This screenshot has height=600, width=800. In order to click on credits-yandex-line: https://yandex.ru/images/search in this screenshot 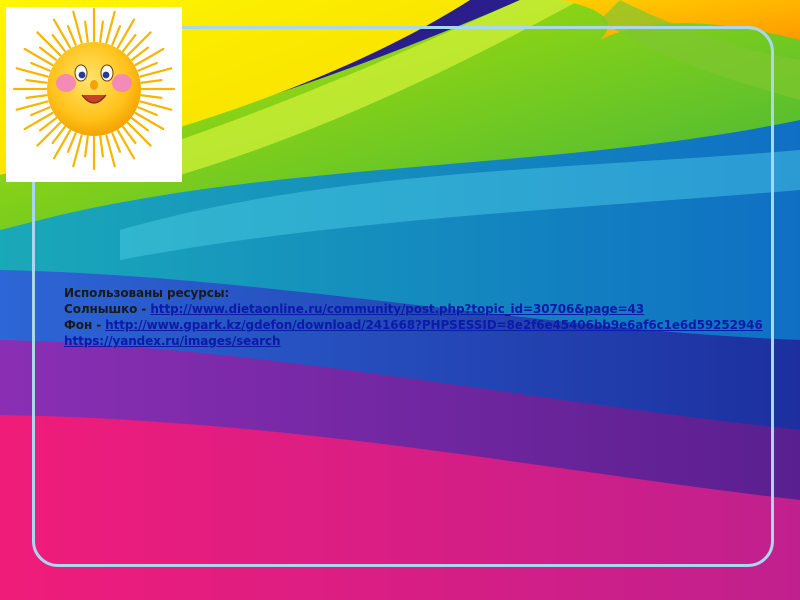, I will do `click(424, 341)`.